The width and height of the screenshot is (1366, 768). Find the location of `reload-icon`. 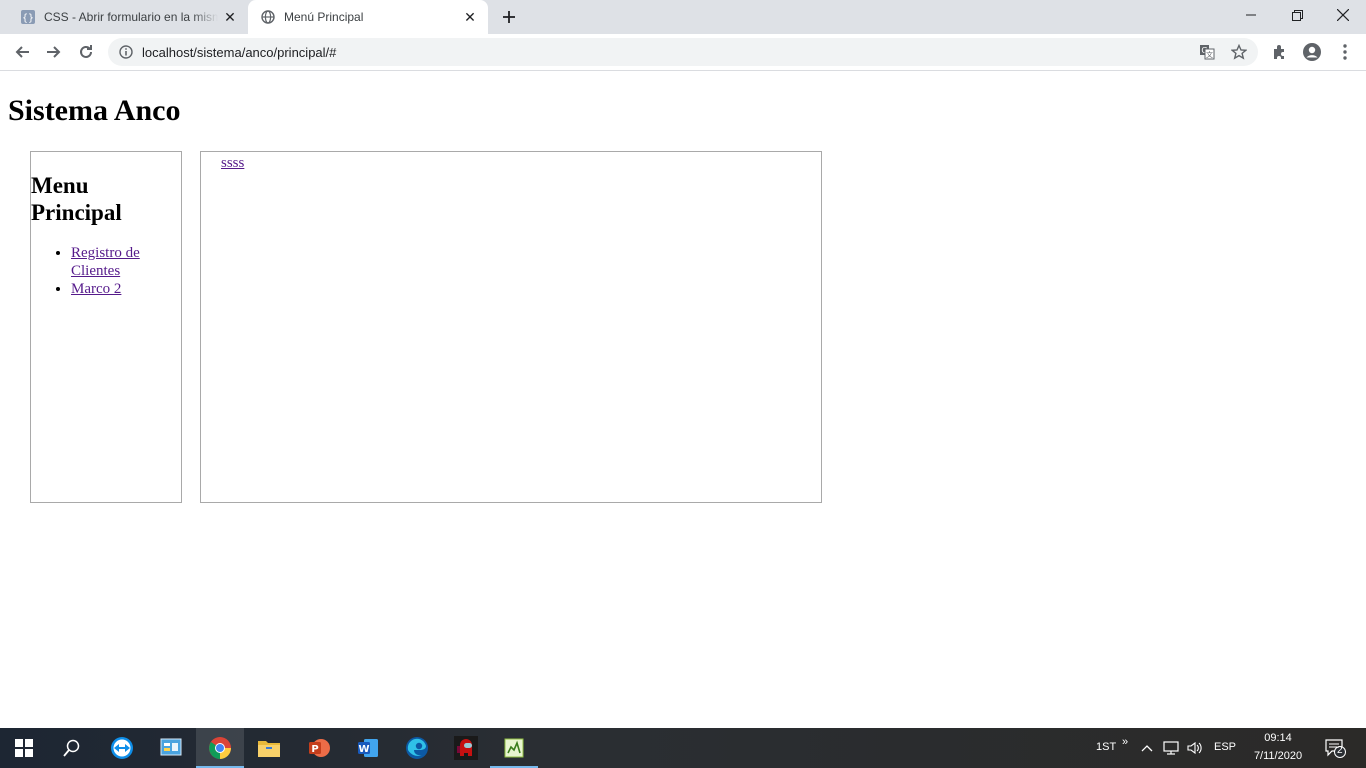

reload-icon is located at coordinates (86, 52).